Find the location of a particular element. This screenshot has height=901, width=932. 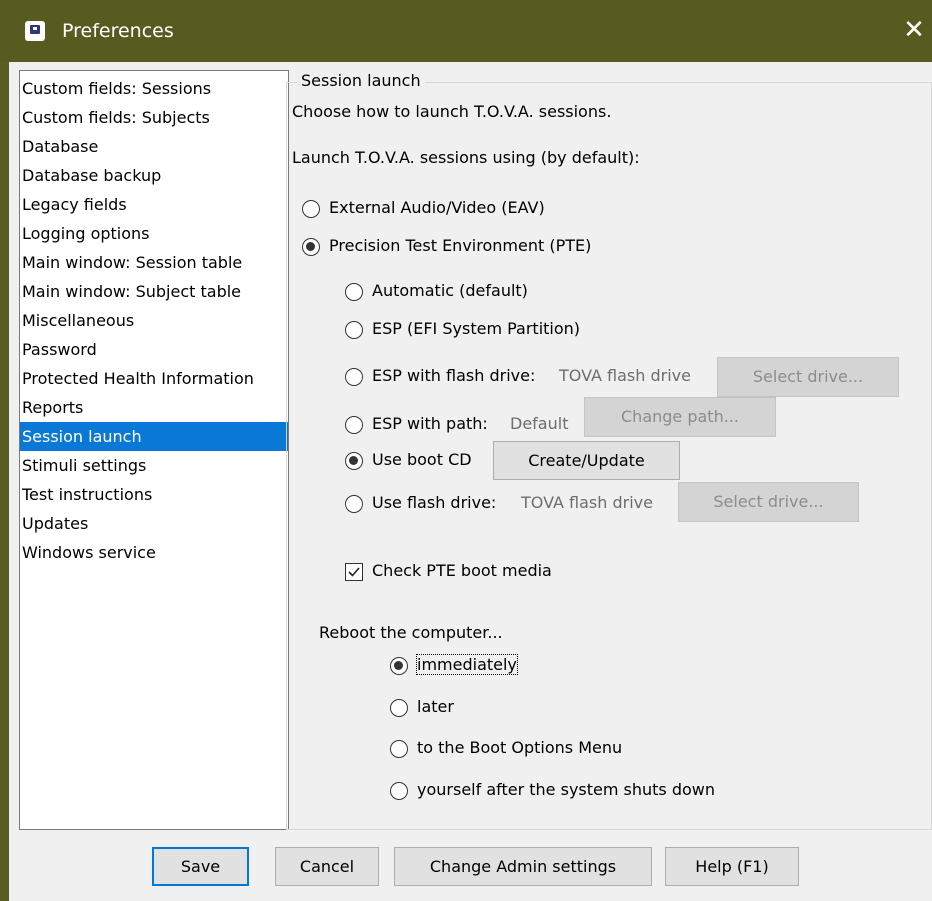

reboot-shutdown-radio is located at coordinates (399, 791).